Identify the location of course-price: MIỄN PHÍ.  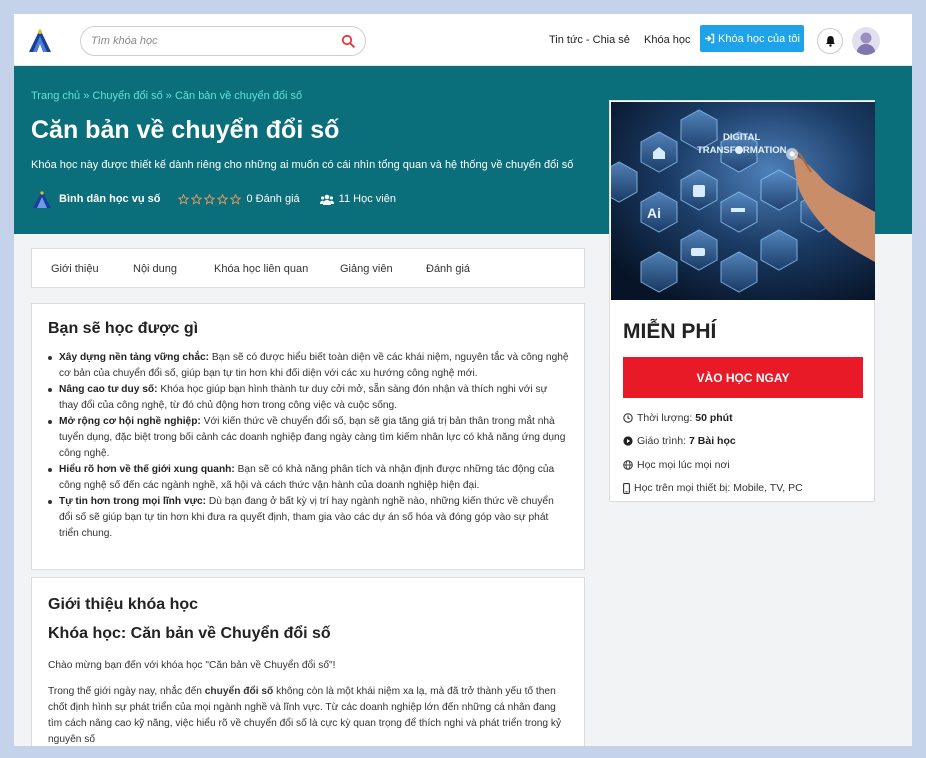
(670, 331).